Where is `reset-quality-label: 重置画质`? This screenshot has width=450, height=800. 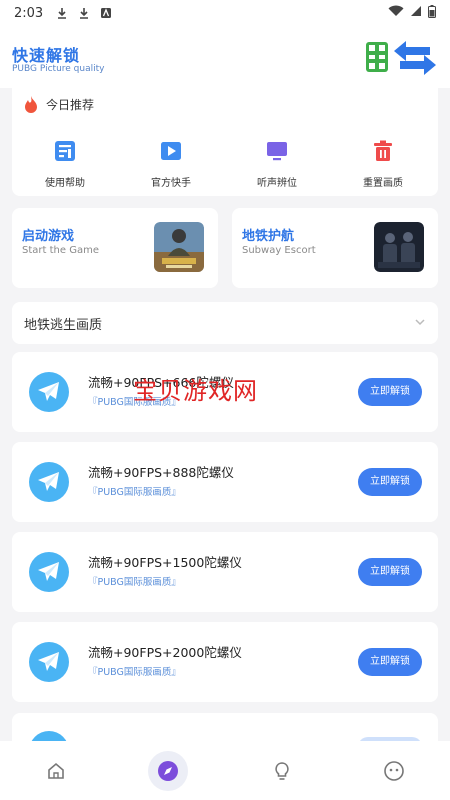
reset-quality-label: 重置画质 is located at coordinates (383, 183).